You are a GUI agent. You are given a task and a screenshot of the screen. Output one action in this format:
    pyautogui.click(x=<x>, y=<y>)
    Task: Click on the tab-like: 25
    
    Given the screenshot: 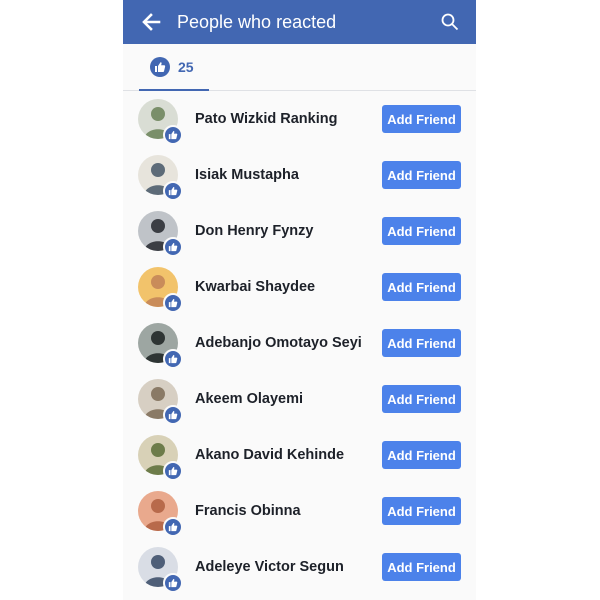 What is the action you would take?
    pyautogui.click(x=174, y=67)
    